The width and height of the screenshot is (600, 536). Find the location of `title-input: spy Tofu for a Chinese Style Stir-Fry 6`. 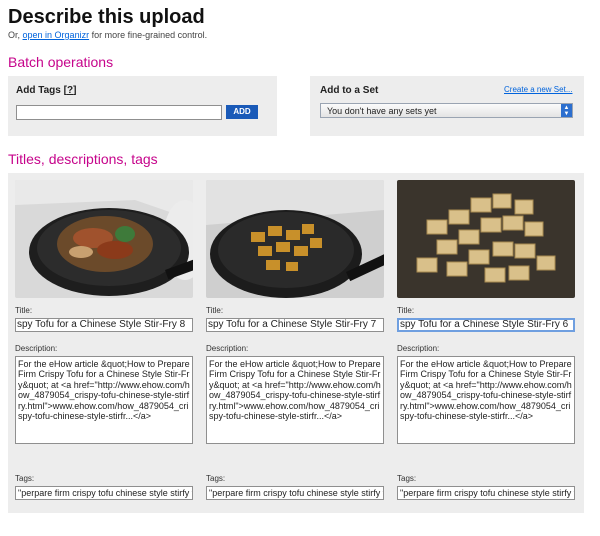

title-input: spy Tofu for a Chinese Style Stir-Fry 6 is located at coordinates (486, 325).